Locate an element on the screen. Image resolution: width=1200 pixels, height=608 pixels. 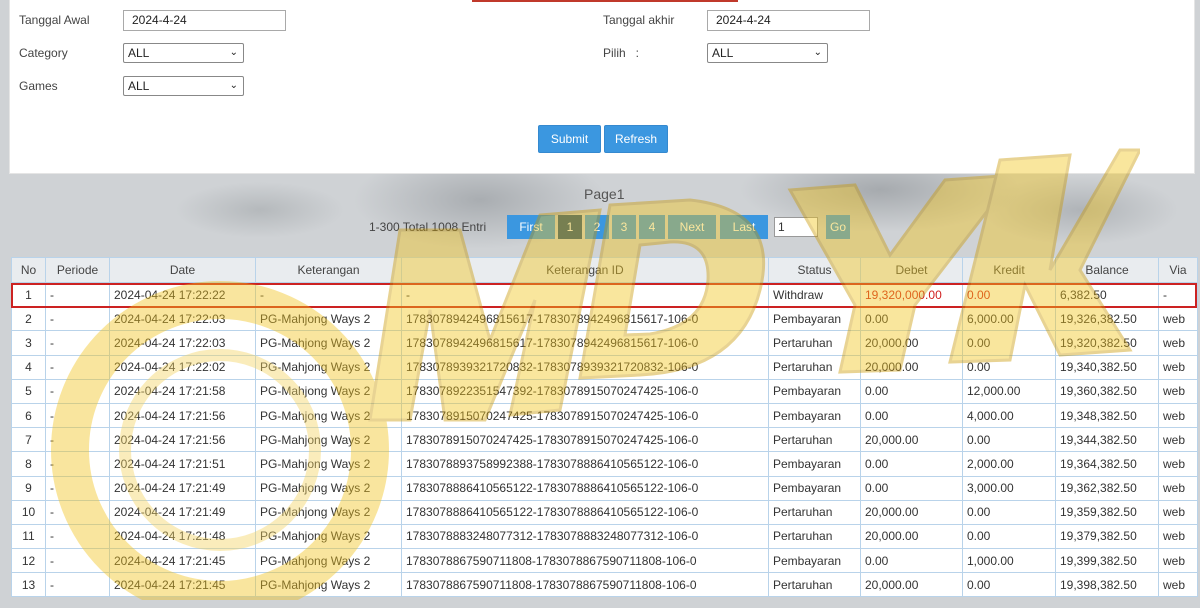
column-header: Date is located at coordinates (182, 270).